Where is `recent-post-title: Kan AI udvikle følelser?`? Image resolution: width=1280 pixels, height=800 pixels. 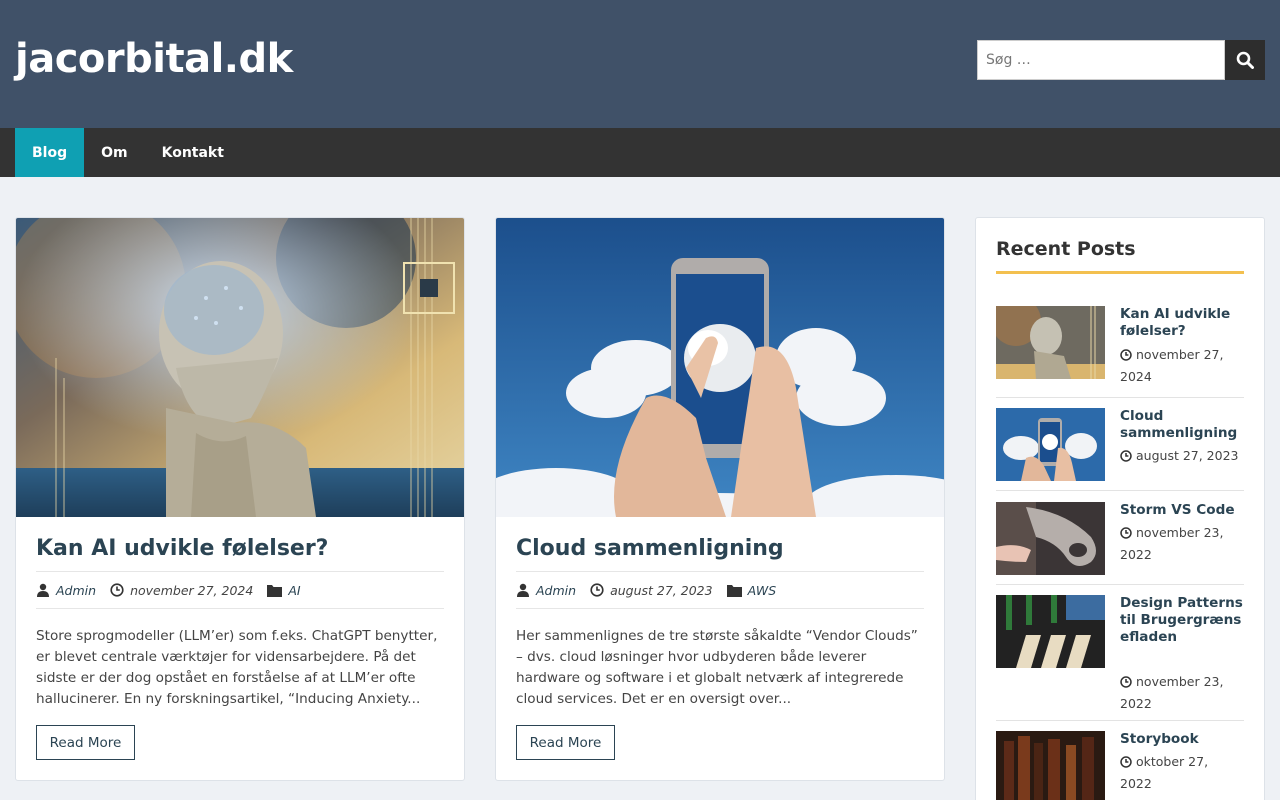
recent-post-title: Kan AI udvikle følelser? is located at coordinates (1183, 323).